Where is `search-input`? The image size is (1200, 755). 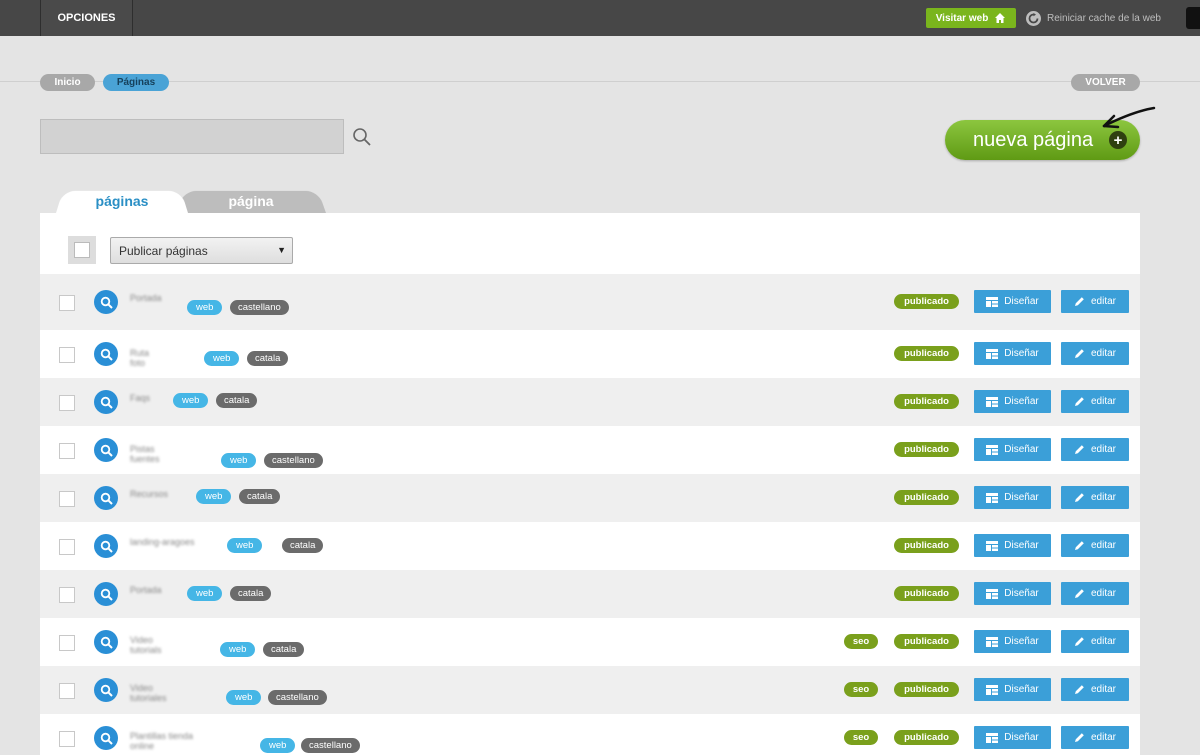
search-input is located at coordinates (192, 136).